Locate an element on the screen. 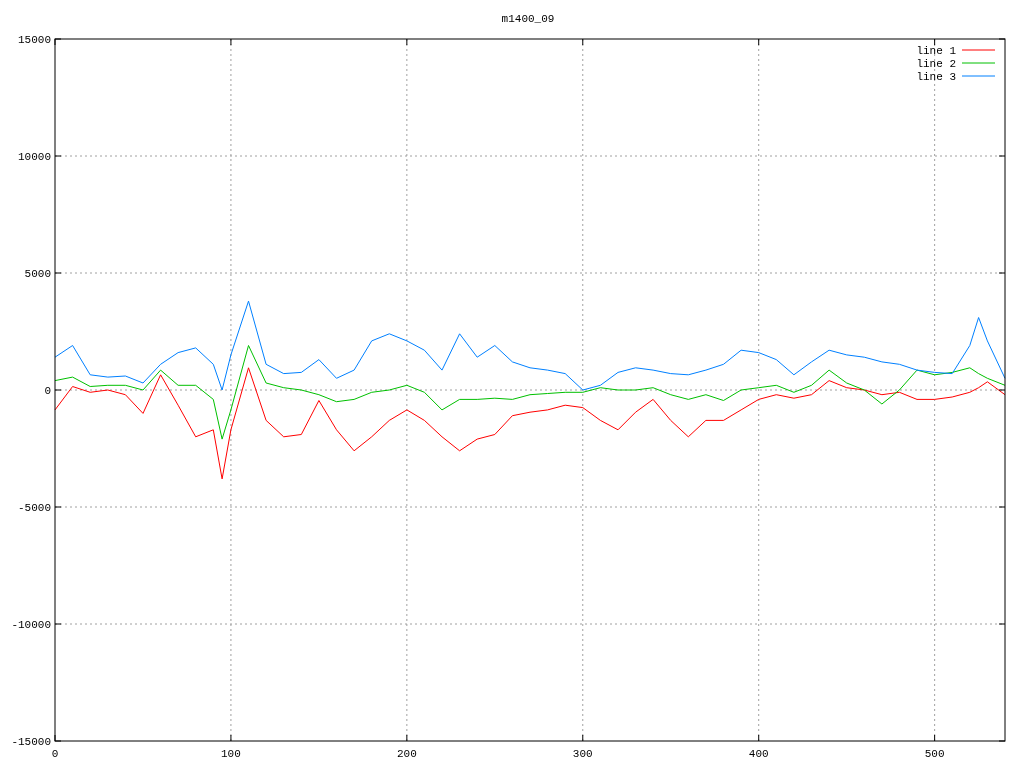  y-tick-label: -10000 is located at coordinates (31, 625).